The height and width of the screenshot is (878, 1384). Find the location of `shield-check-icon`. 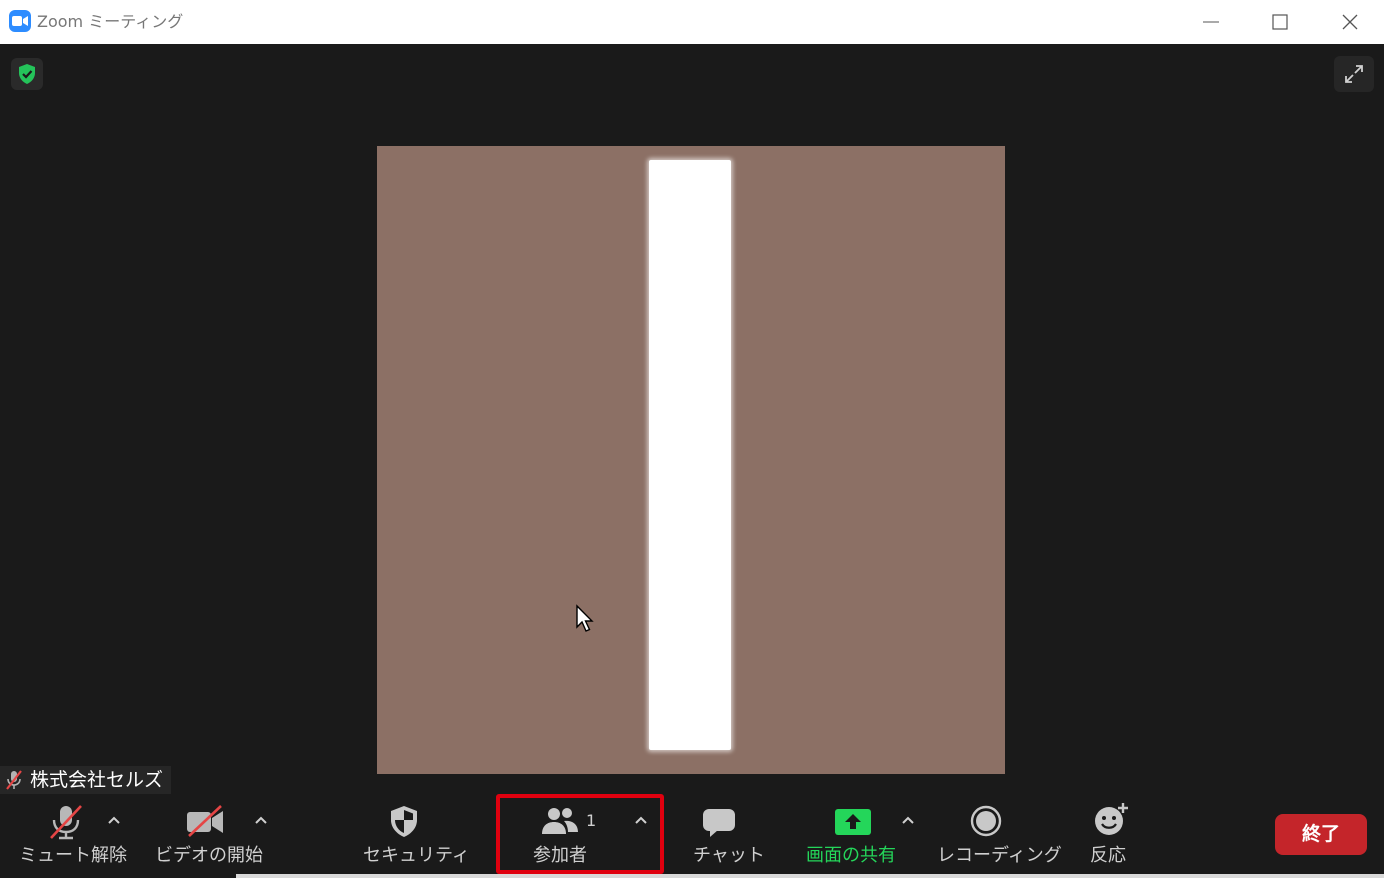

shield-check-icon is located at coordinates (27, 74).